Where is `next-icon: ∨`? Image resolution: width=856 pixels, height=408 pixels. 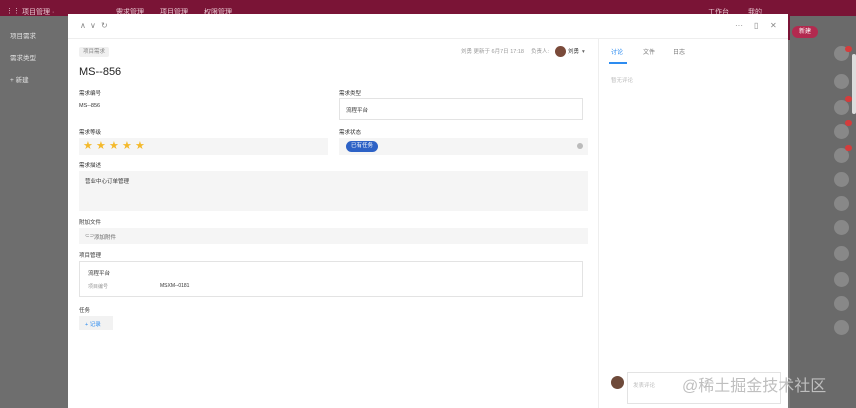
next-icon: ∨ is located at coordinates (93, 26).